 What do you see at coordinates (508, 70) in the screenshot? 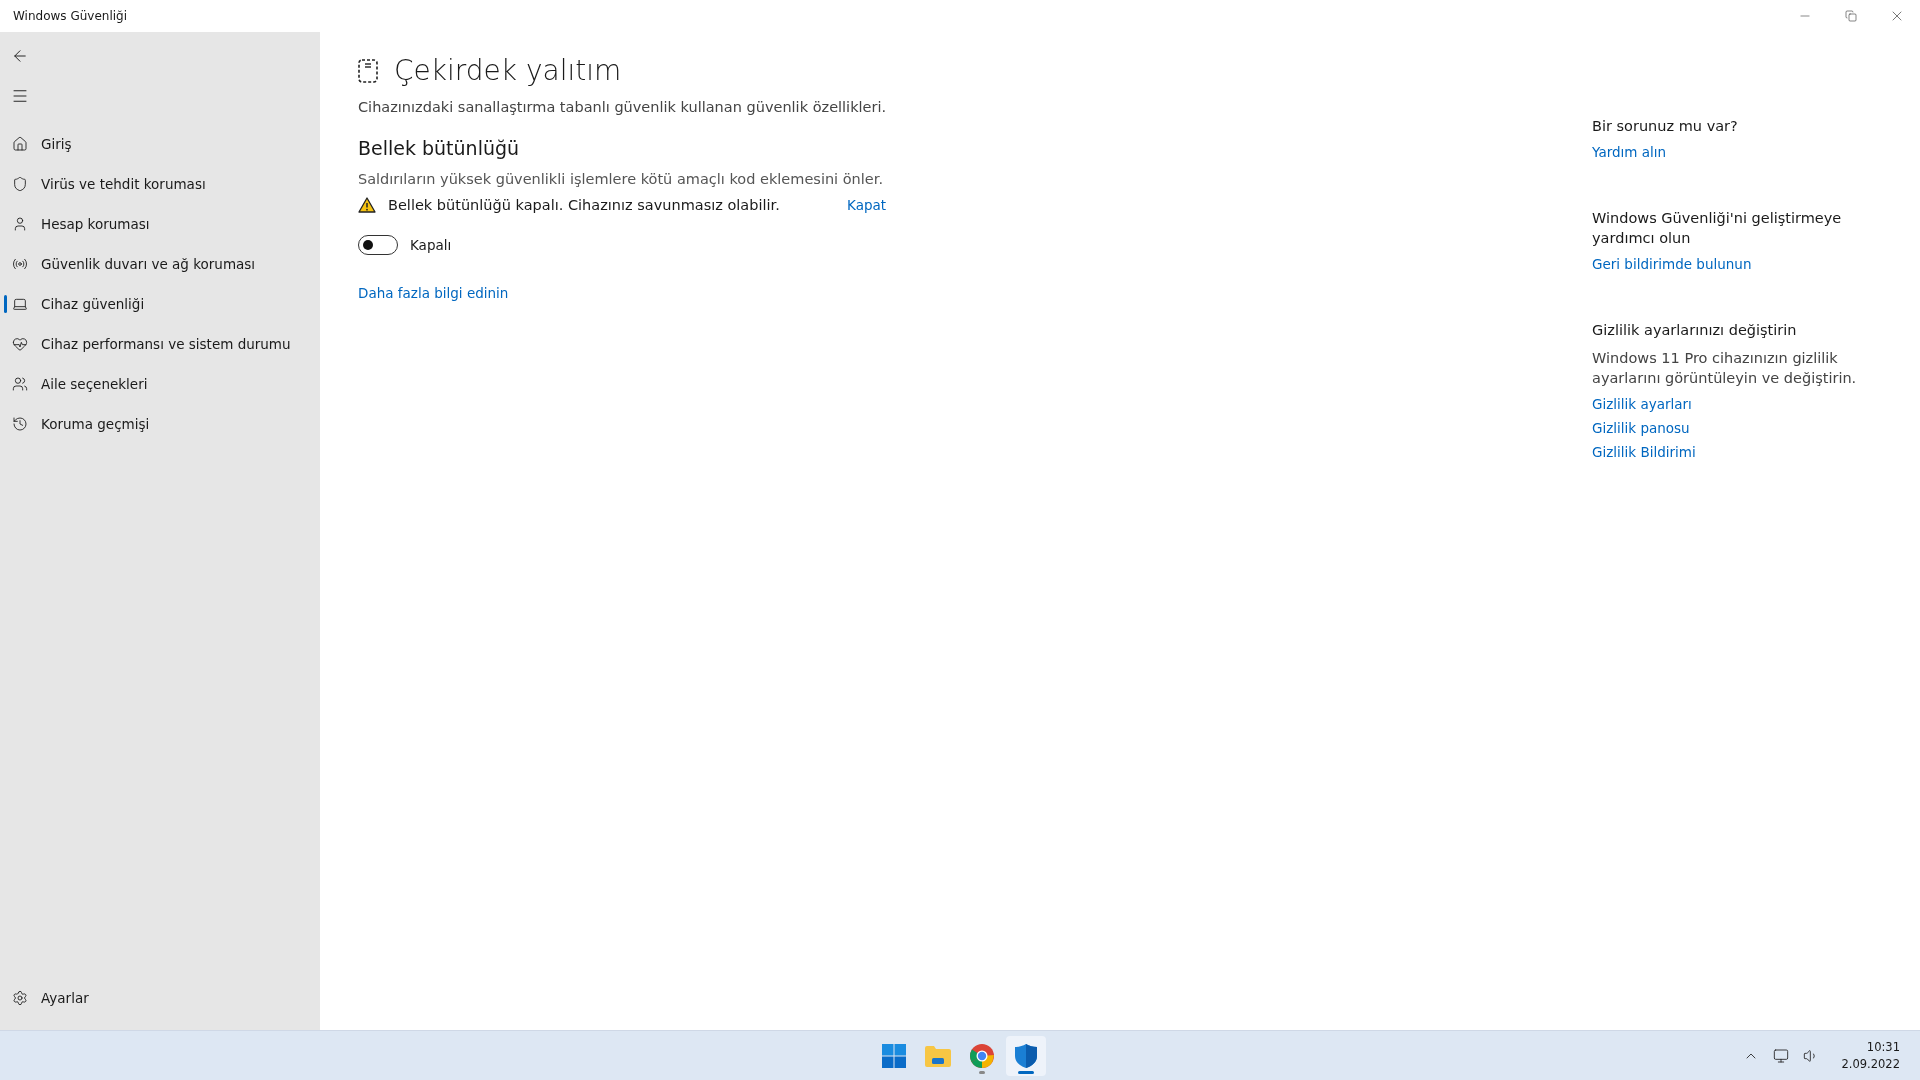
I see `page-title: Çekirdek yalıtım` at bounding box center [508, 70].